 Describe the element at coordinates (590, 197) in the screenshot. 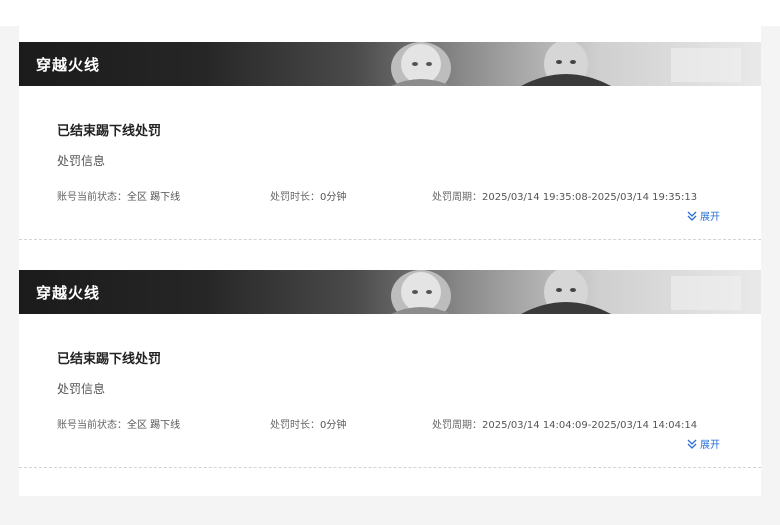

I see `period-value: 2025/03/14 19:35:08-2025/03/14 19:35:13` at that location.